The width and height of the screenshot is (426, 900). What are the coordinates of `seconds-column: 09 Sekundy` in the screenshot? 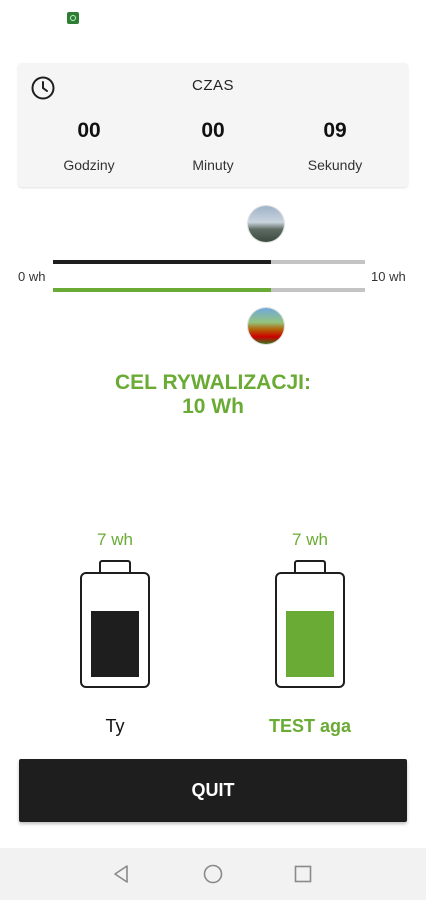 It's located at (335, 146).